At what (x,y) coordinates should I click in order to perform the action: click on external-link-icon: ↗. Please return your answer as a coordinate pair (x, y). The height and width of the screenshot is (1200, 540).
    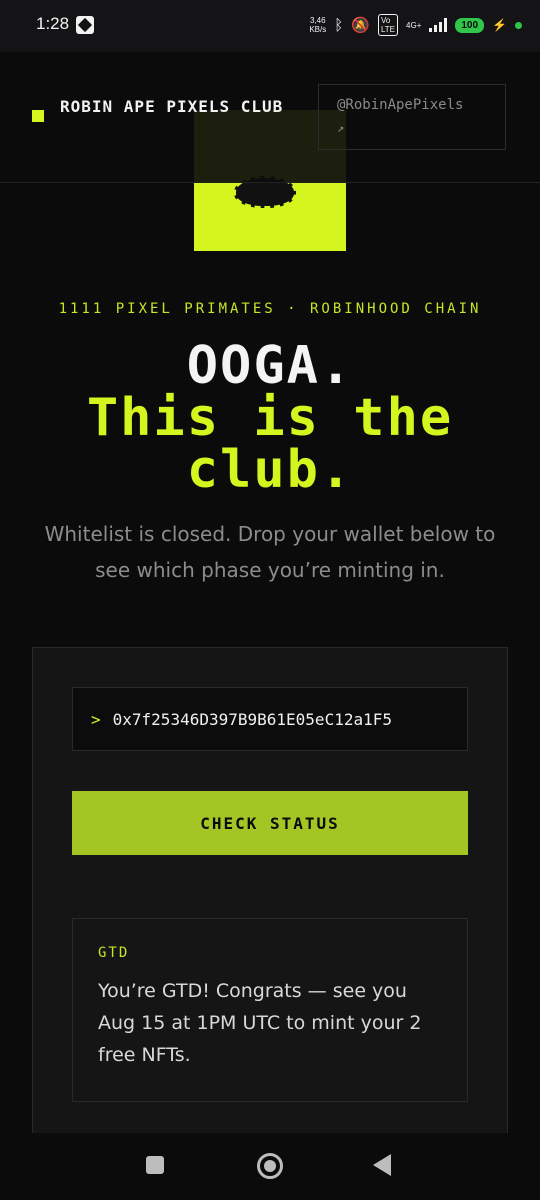
    Looking at the image, I should click on (341, 128).